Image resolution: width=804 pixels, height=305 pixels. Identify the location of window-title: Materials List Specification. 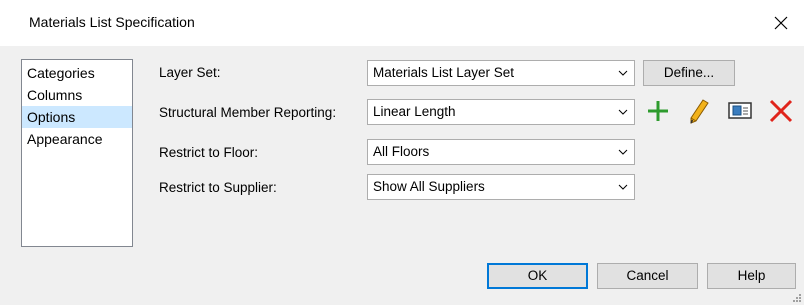
(112, 22).